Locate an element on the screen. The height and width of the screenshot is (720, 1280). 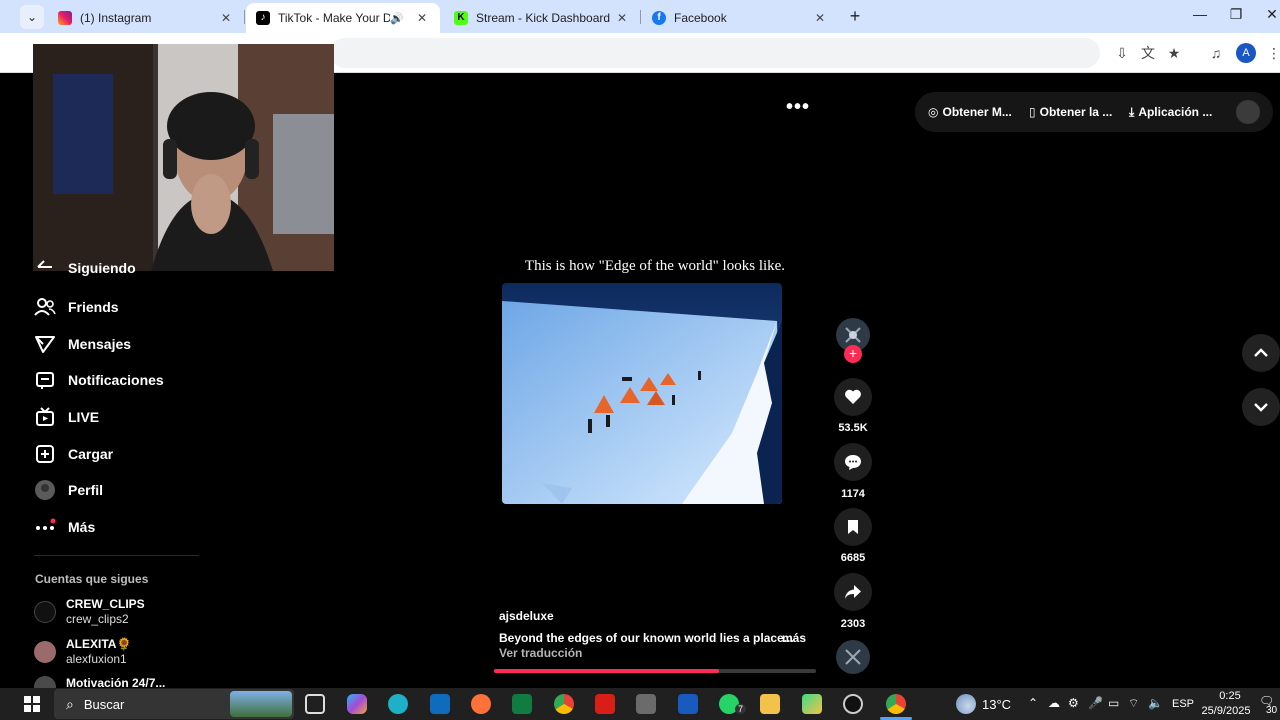
tab-label: Facebook is located at coordinates (700, 18).